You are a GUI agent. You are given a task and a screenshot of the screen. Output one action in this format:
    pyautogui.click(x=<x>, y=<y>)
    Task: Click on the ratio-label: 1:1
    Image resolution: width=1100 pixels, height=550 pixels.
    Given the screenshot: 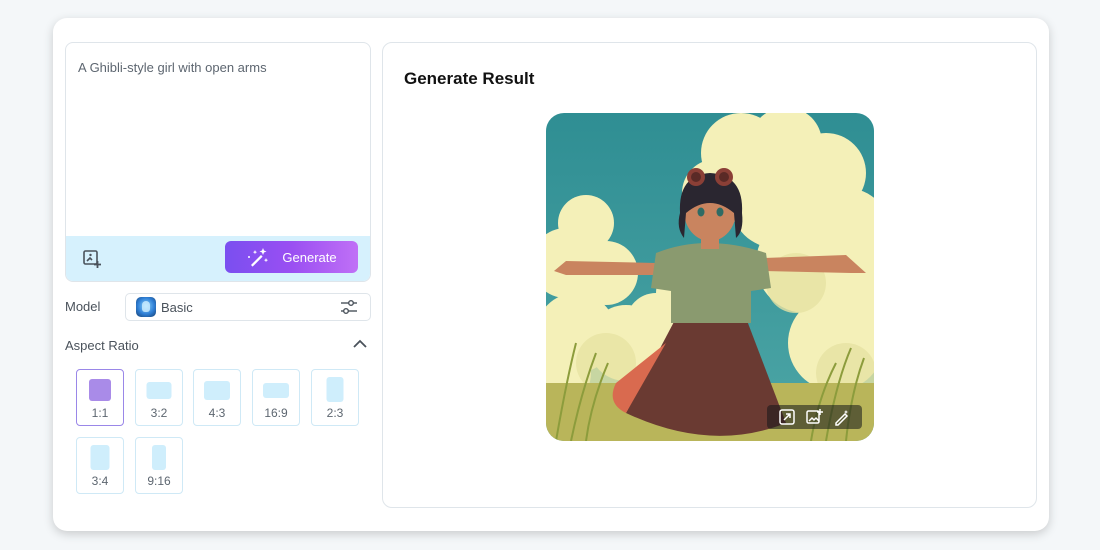 What is the action you would take?
    pyautogui.click(x=100, y=413)
    